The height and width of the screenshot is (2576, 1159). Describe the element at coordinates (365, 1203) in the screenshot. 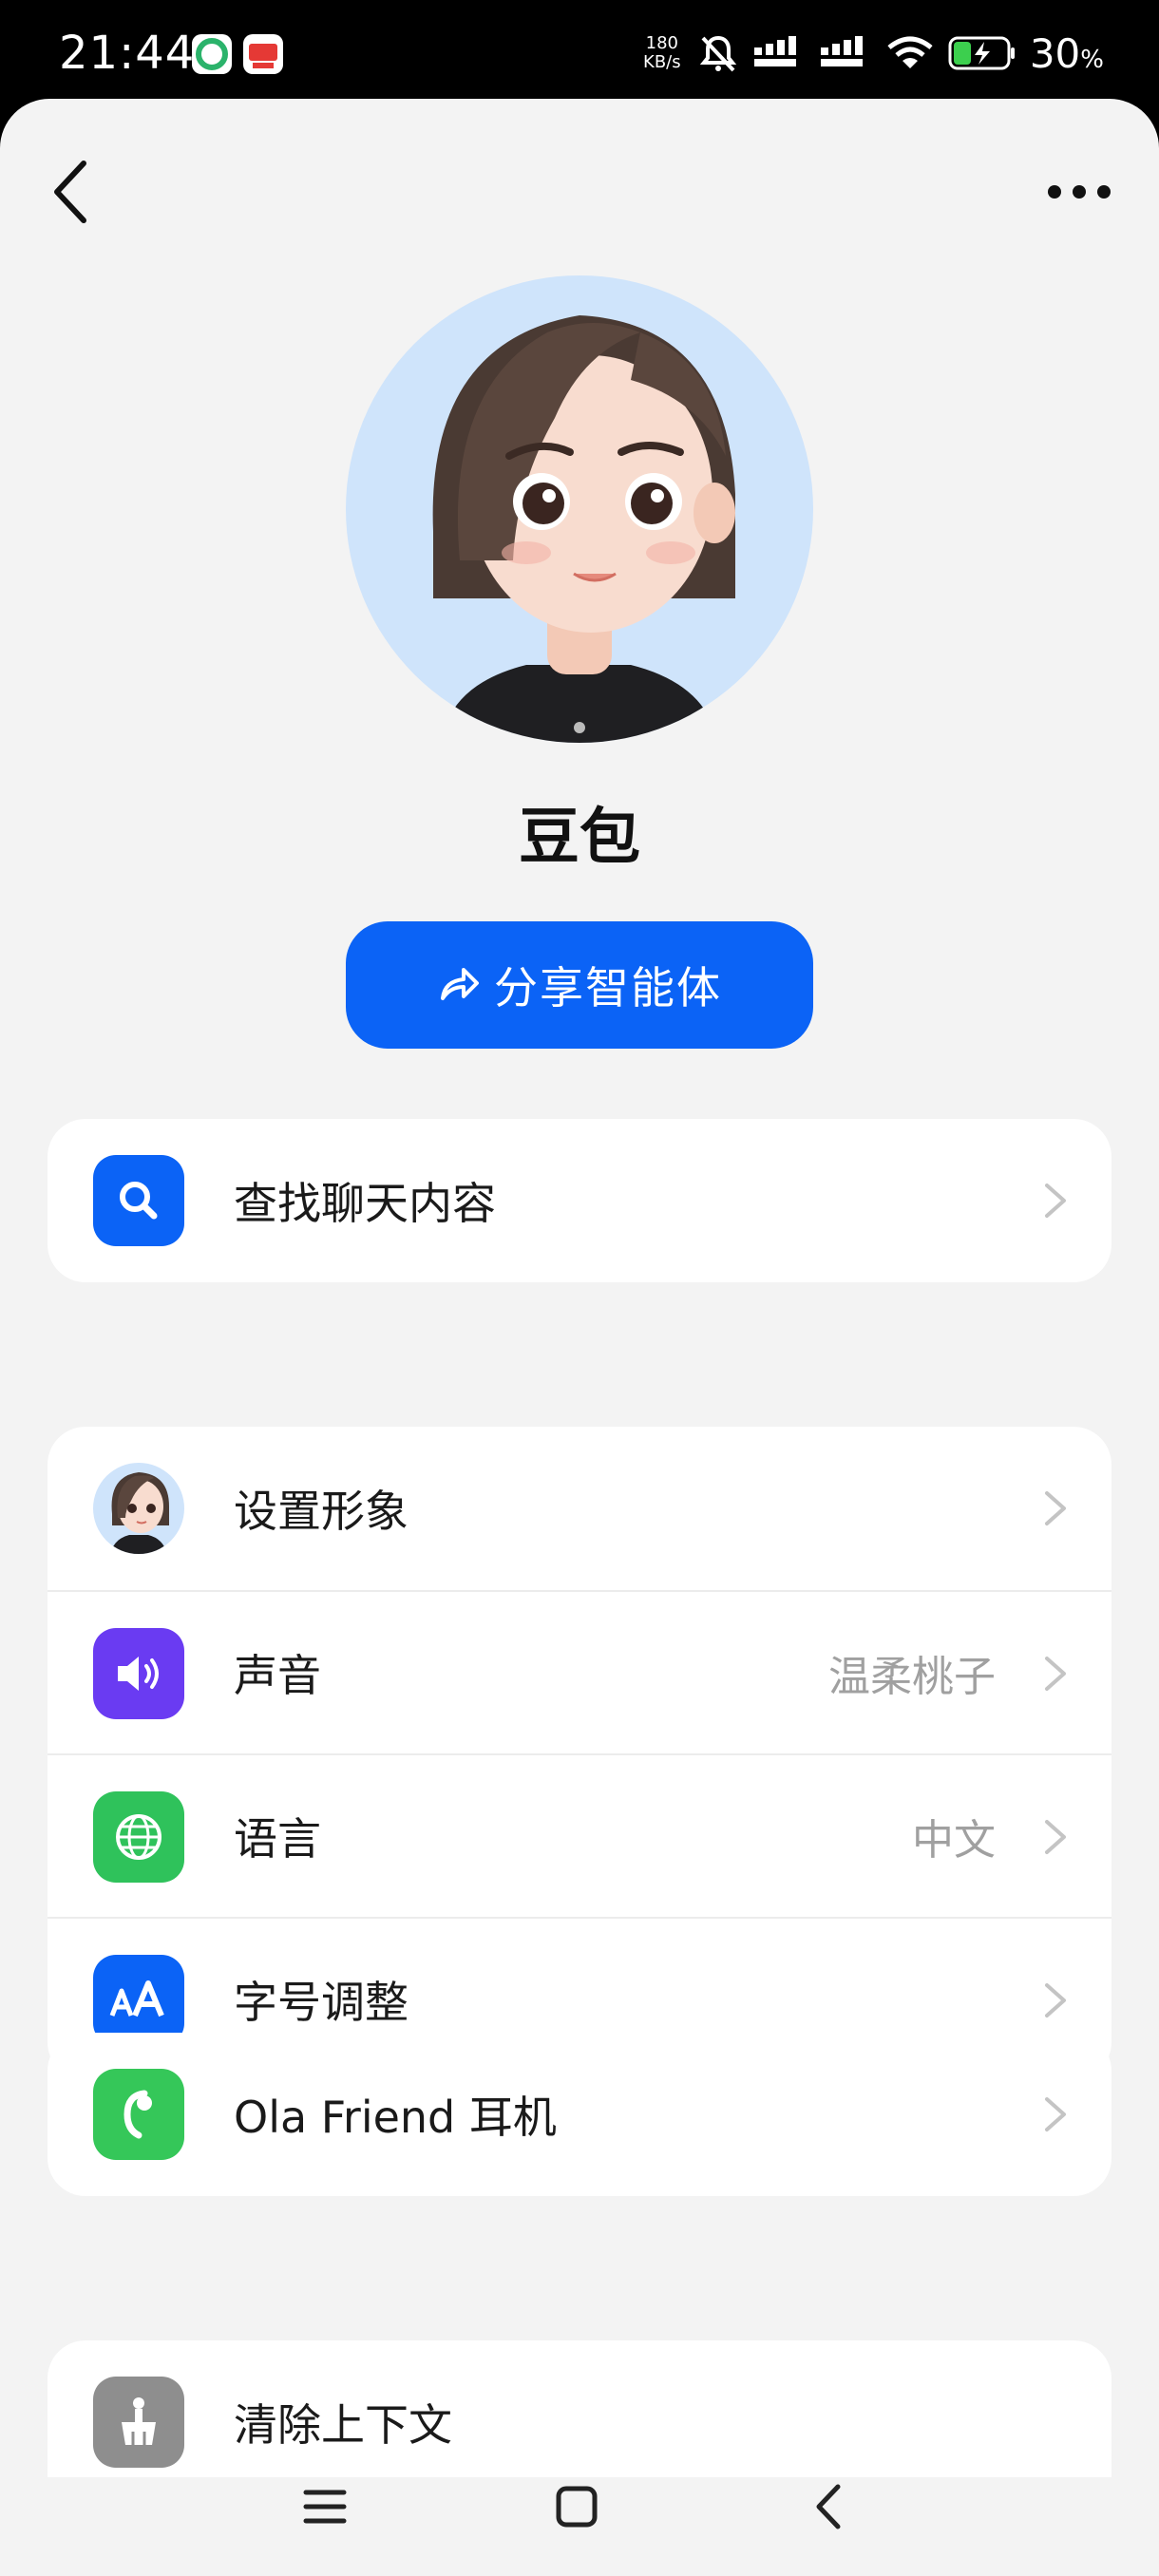

I see `menu-item-label: 查找聊天内容` at that location.